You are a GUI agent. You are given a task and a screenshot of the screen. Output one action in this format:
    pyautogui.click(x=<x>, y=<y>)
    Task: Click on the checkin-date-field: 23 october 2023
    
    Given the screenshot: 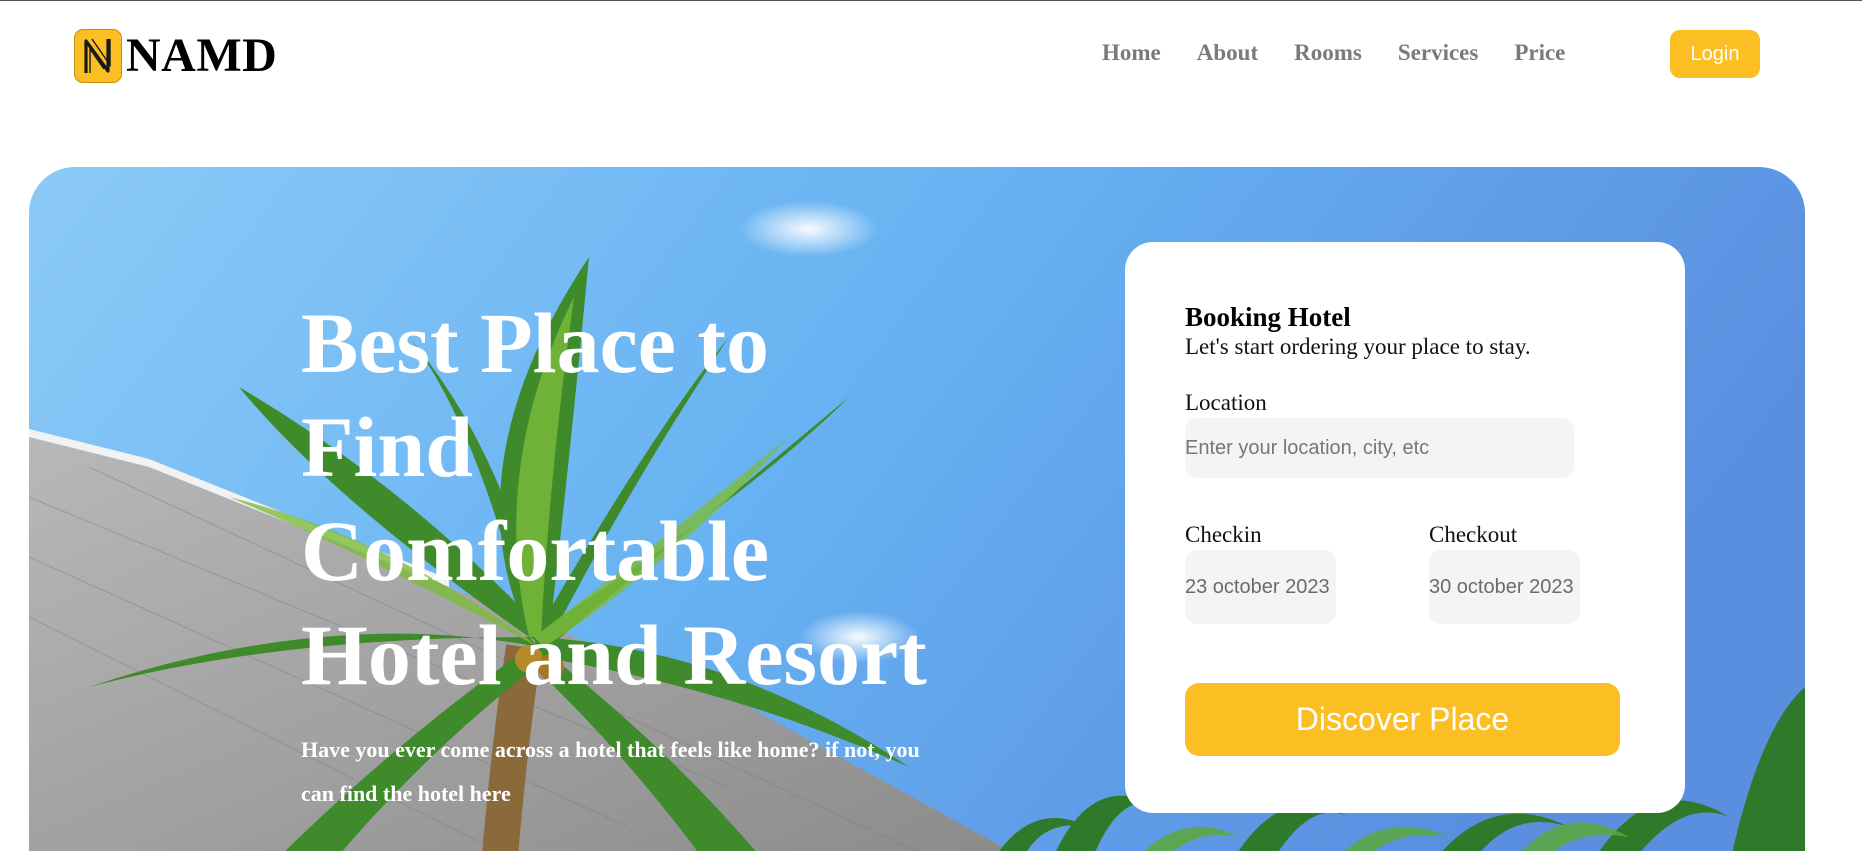 What is the action you would take?
    pyautogui.click(x=1260, y=587)
    